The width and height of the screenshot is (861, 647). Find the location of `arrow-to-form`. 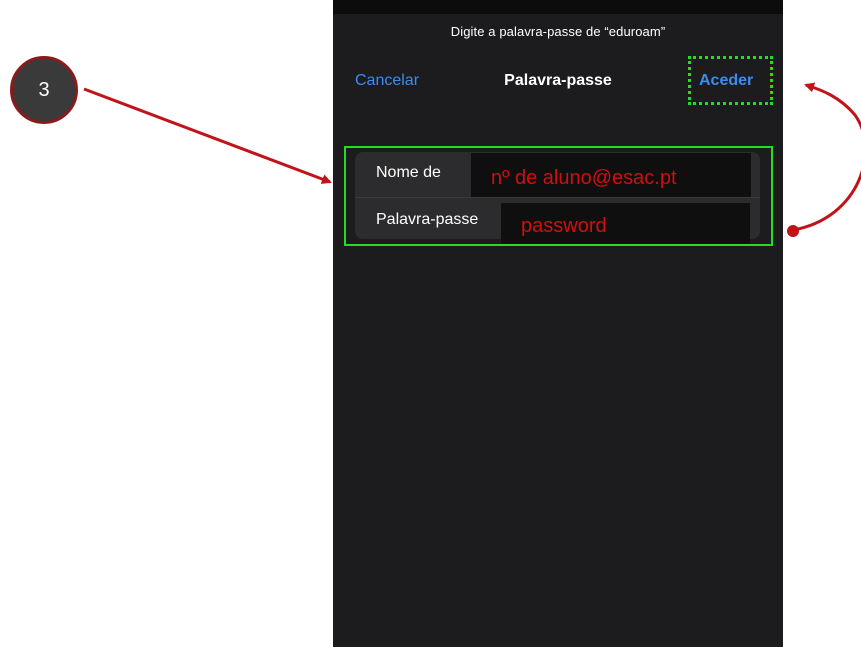

arrow-to-form is located at coordinates (207, 135).